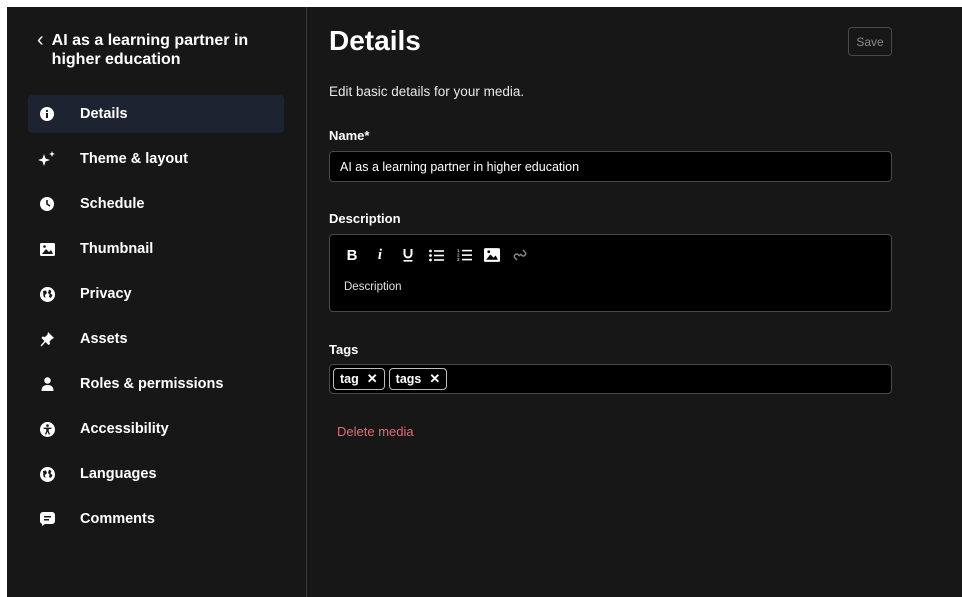 The image size is (962, 597). I want to click on sidebar-item-label: Privacy, so click(106, 294).